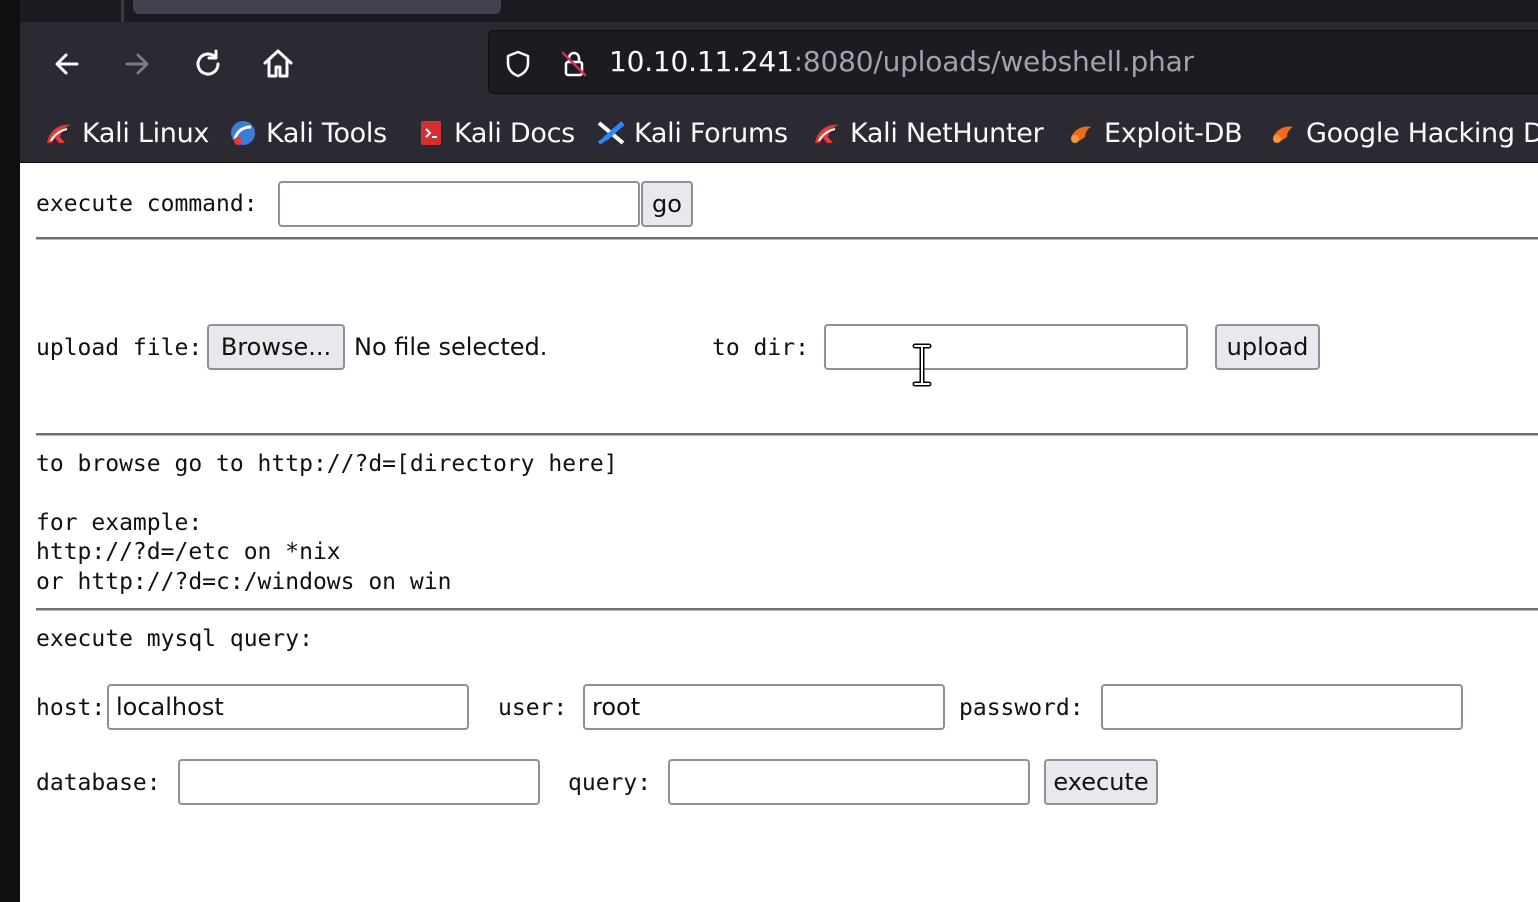 The width and height of the screenshot is (1538, 902). I want to click on forward-arrow-icon, so click(137, 64).